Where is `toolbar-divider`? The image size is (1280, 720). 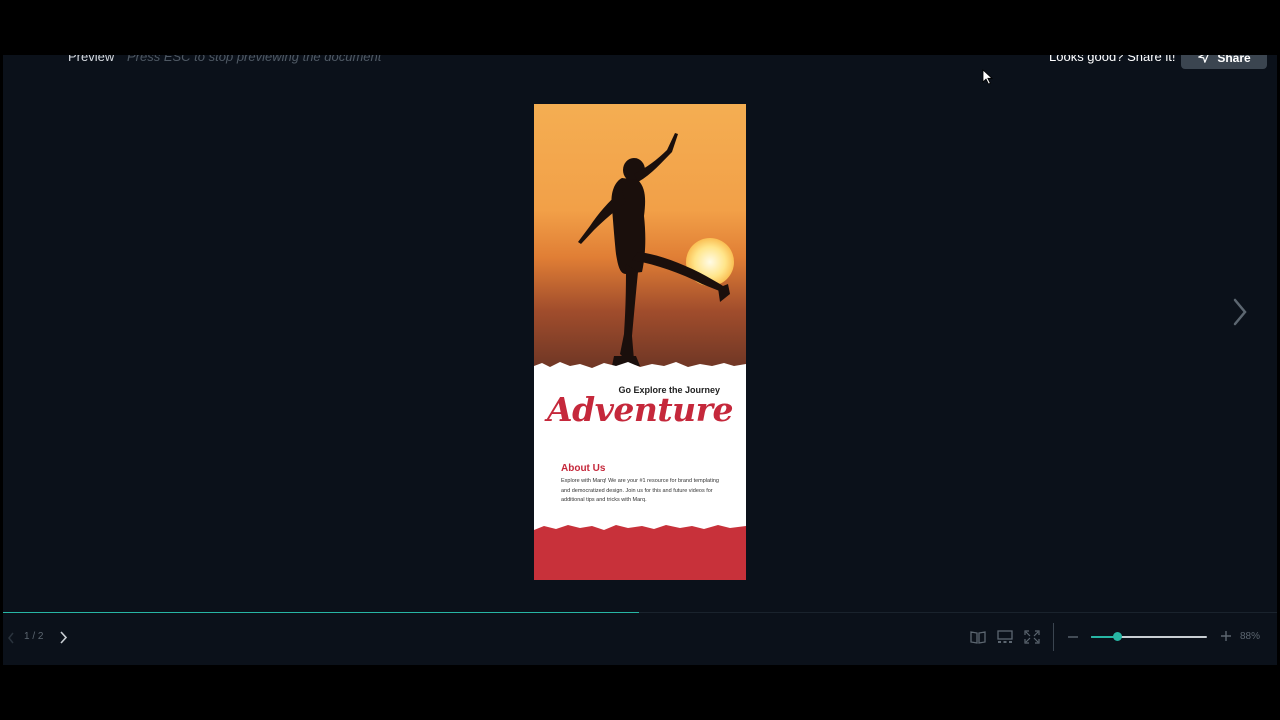 toolbar-divider is located at coordinates (1053, 637).